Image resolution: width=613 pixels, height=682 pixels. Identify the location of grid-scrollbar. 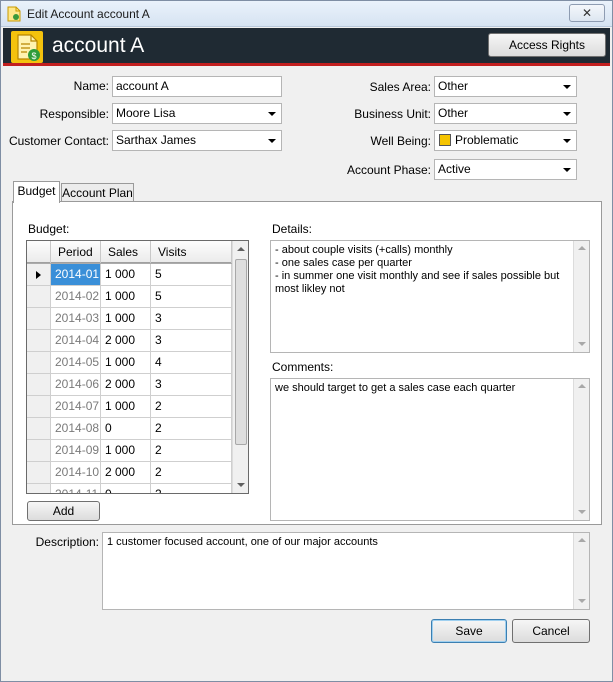
(240, 367).